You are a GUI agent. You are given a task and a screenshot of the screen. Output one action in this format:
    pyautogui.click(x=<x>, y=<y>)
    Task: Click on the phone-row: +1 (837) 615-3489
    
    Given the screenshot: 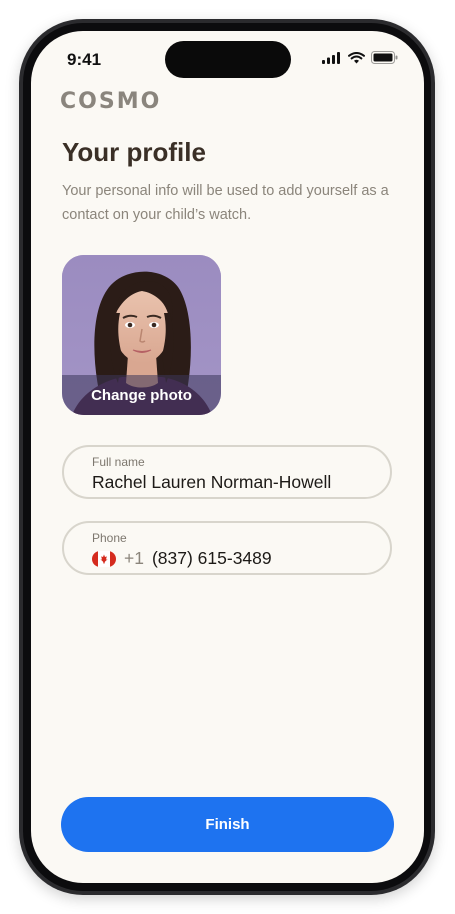 What is the action you would take?
    pyautogui.click(x=182, y=558)
    